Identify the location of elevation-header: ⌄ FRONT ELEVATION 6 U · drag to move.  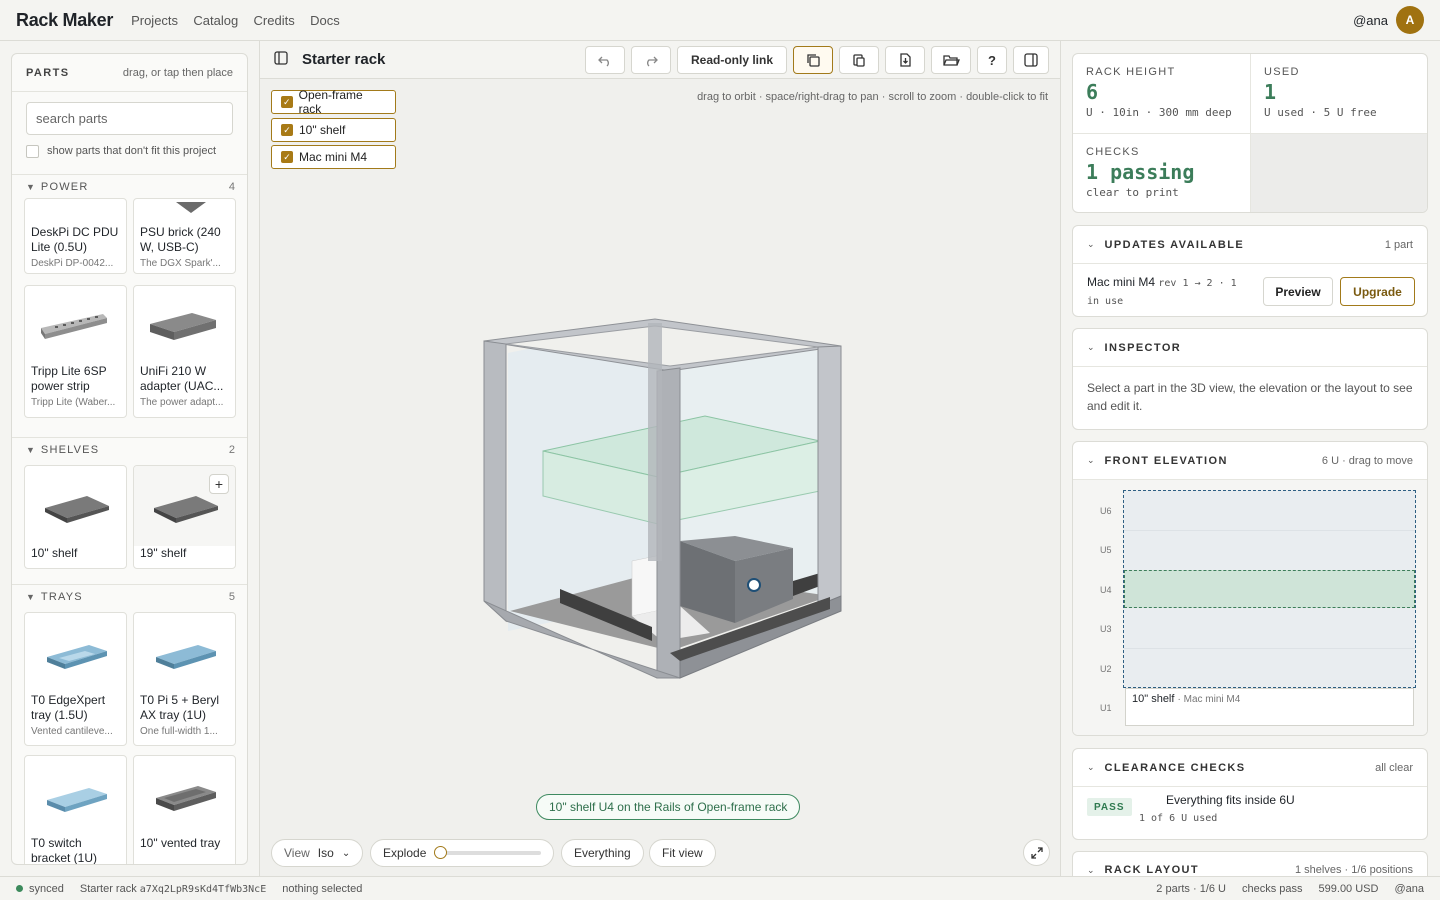
(1250, 461).